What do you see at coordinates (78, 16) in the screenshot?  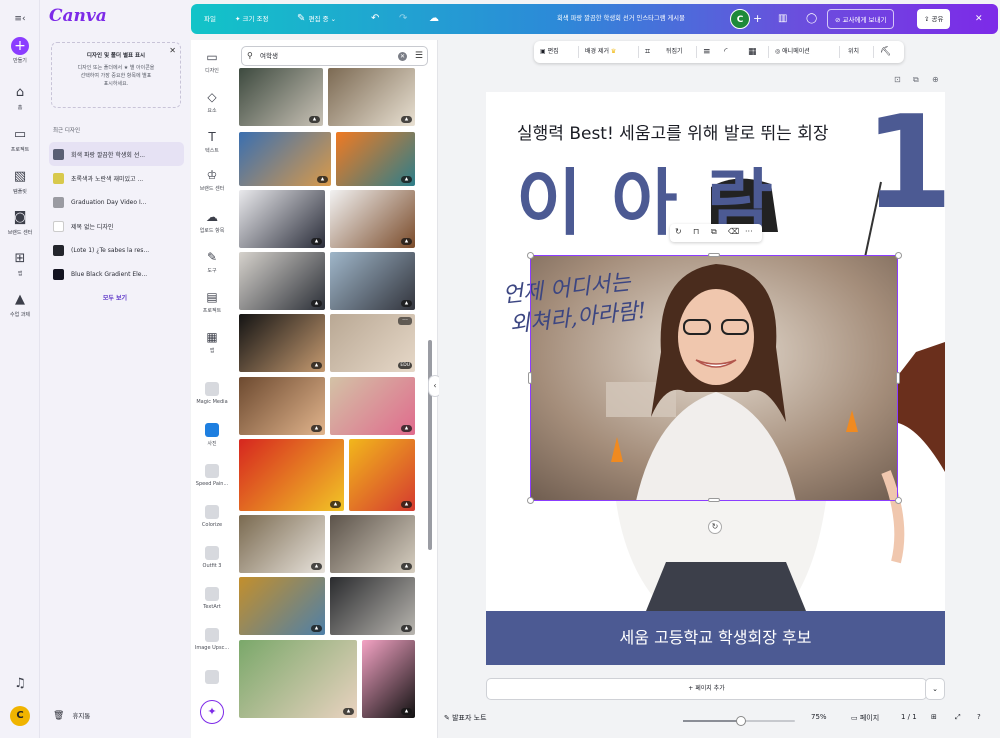 I see `canva-logo: Canva` at bounding box center [78, 16].